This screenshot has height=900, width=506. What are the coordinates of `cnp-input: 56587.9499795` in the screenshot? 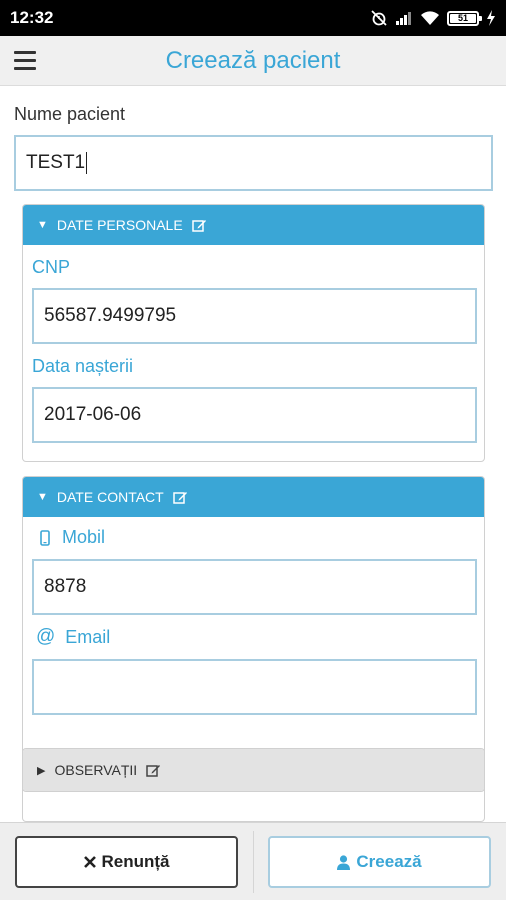 It's located at (254, 316).